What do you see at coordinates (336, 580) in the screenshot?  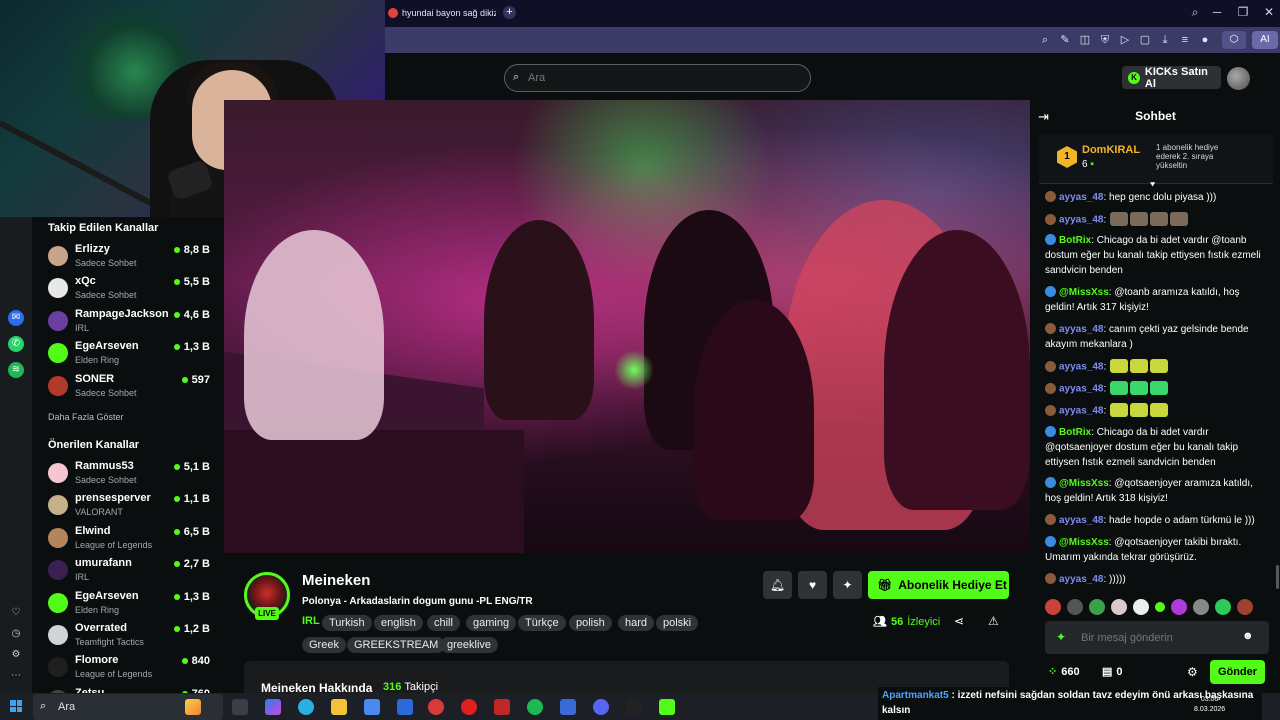 I see `streamer-name: Meineken` at bounding box center [336, 580].